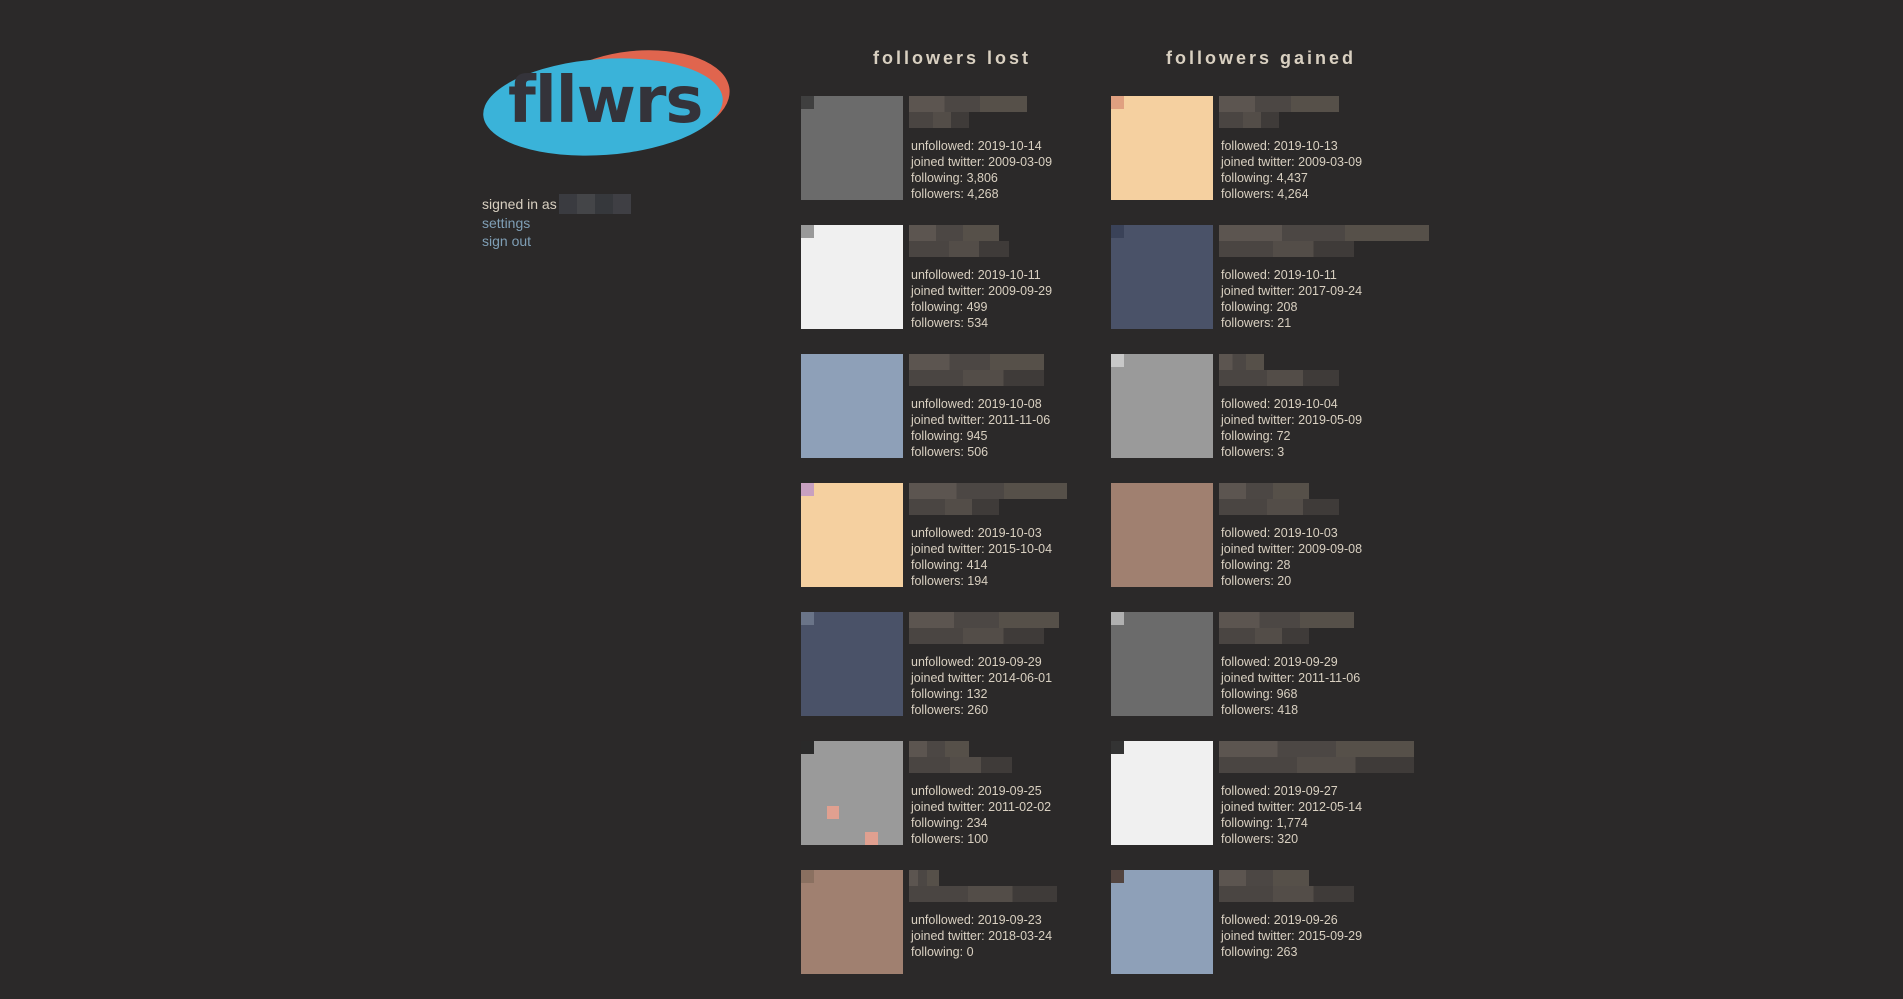 This screenshot has width=1903, height=999. Describe the element at coordinates (594, 204) in the screenshot. I see `redacted-username` at that location.